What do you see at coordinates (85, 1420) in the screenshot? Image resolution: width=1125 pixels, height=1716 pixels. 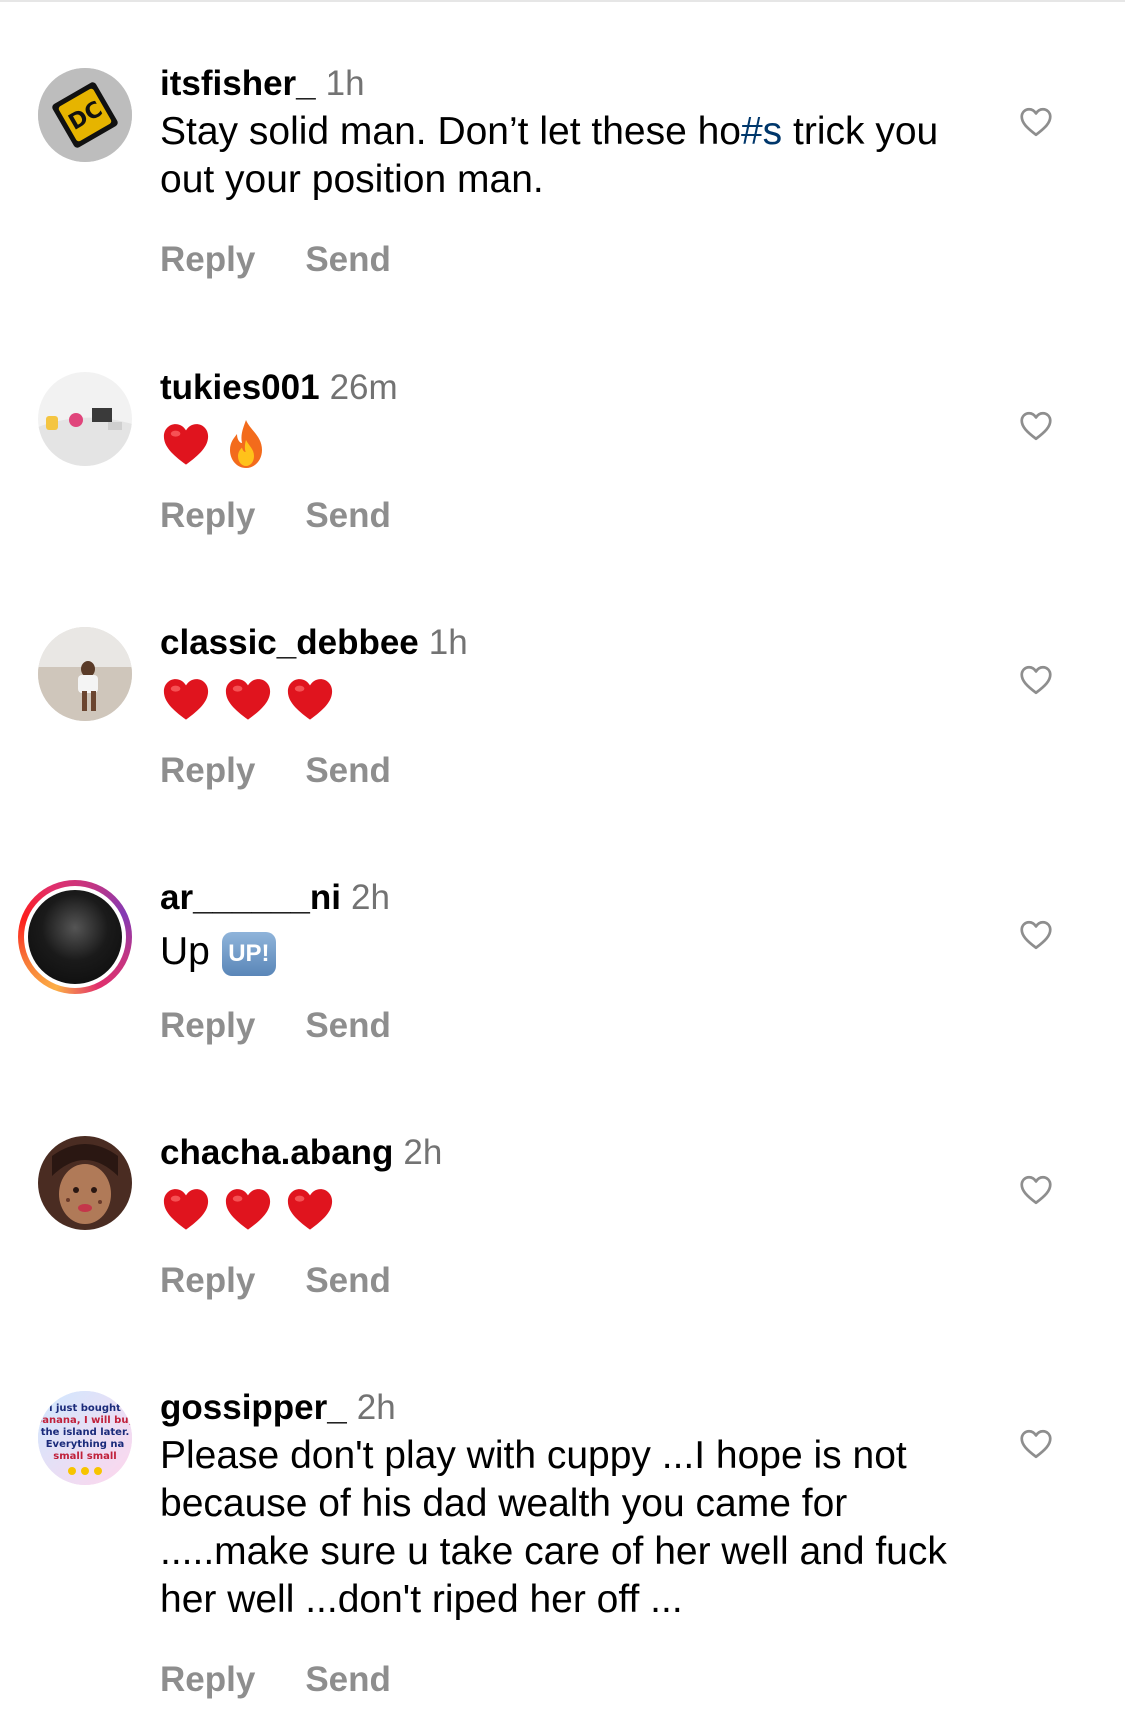 I see `svg-text: banana, I will buy` at bounding box center [85, 1420].